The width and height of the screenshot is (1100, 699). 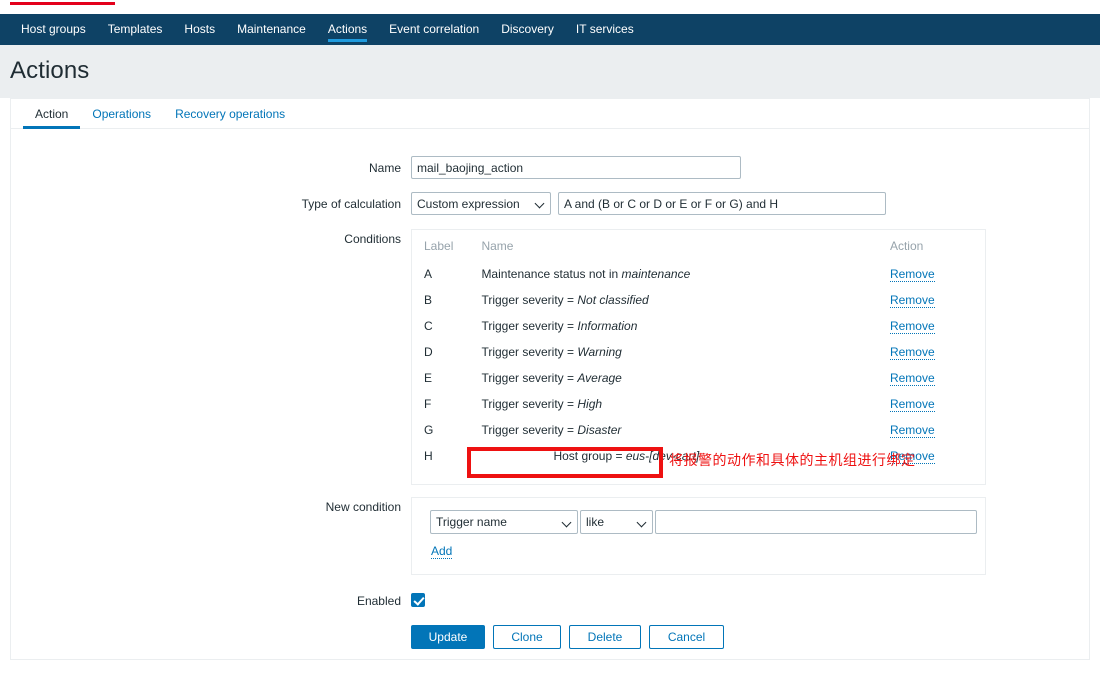 What do you see at coordinates (722, 203) in the screenshot?
I see `calculation-expression-input` at bounding box center [722, 203].